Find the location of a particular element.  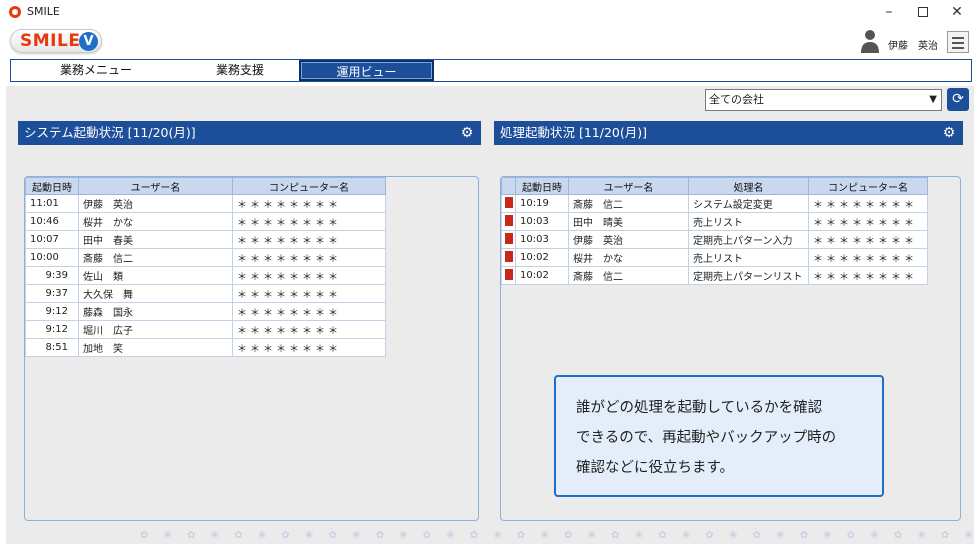

refresh-button: ⟳ is located at coordinates (958, 99).